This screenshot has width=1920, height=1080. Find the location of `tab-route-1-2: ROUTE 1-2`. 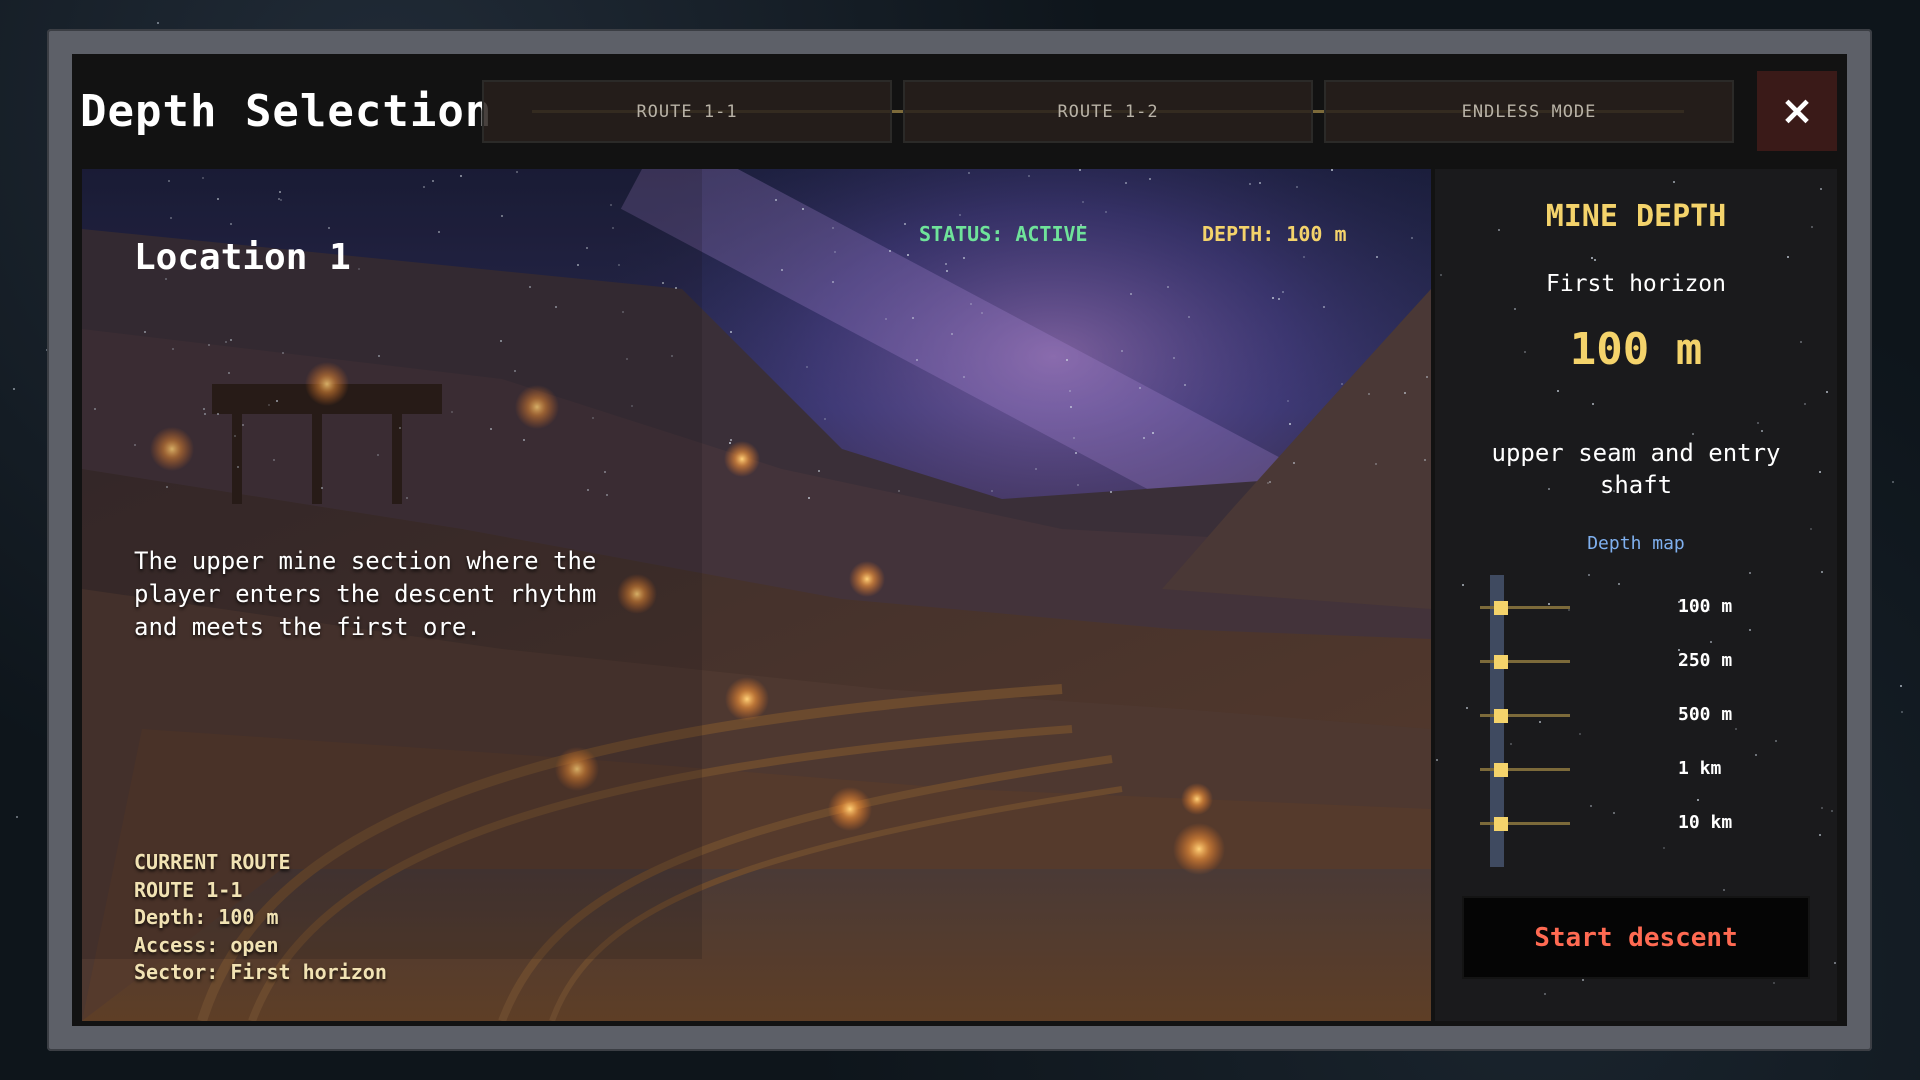

tab-route-1-2: ROUTE 1-2 is located at coordinates (1108, 111).